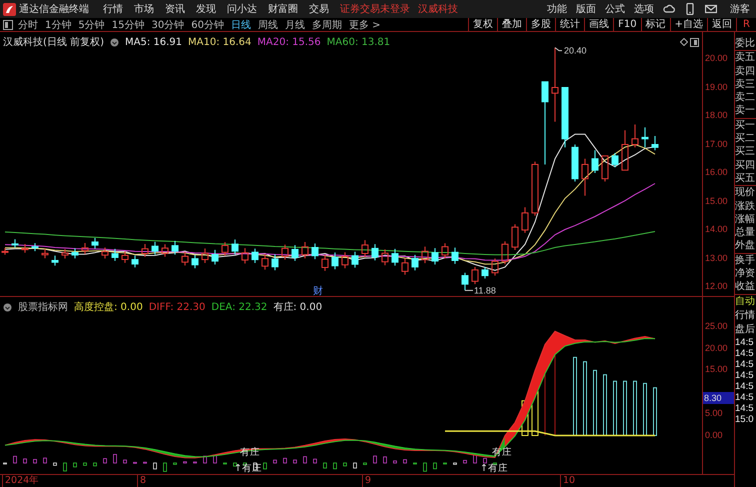 The height and width of the screenshot is (487, 756). I want to click on menu-item: 财富圈, so click(283, 9).